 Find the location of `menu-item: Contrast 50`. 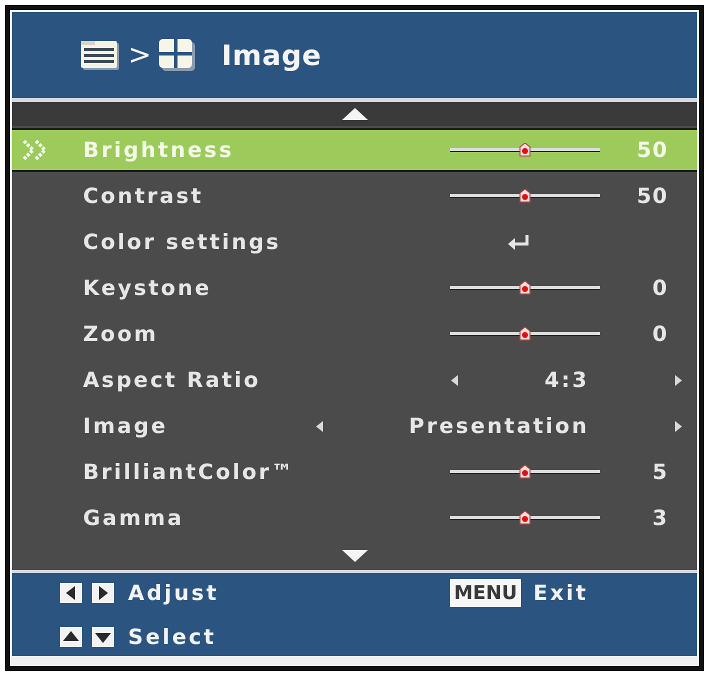

menu-item: Contrast 50 is located at coordinates (354, 196).